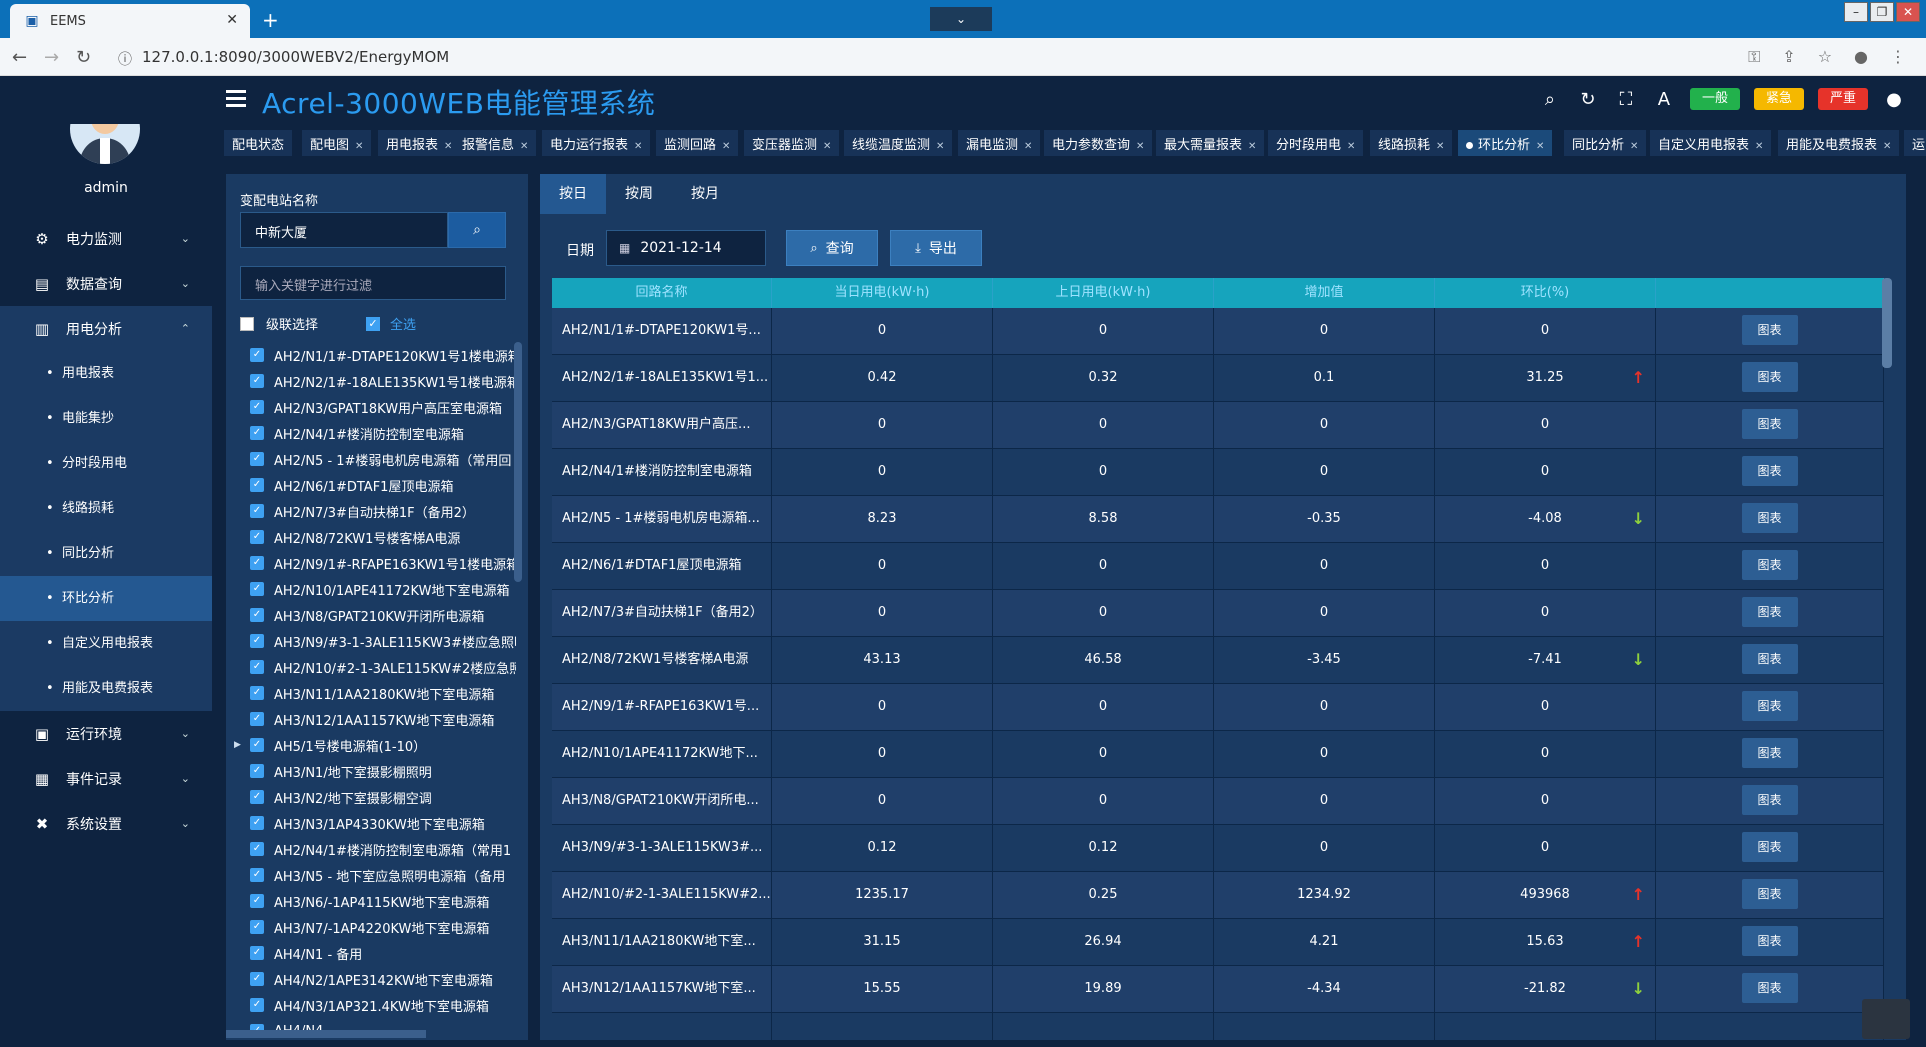 This screenshot has width=1926, height=1047. What do you see at coordinates (898, 143) in the screenshot?
I see `page-tab: 线缆温度监测 ✕` at bounding box center [898, 143].